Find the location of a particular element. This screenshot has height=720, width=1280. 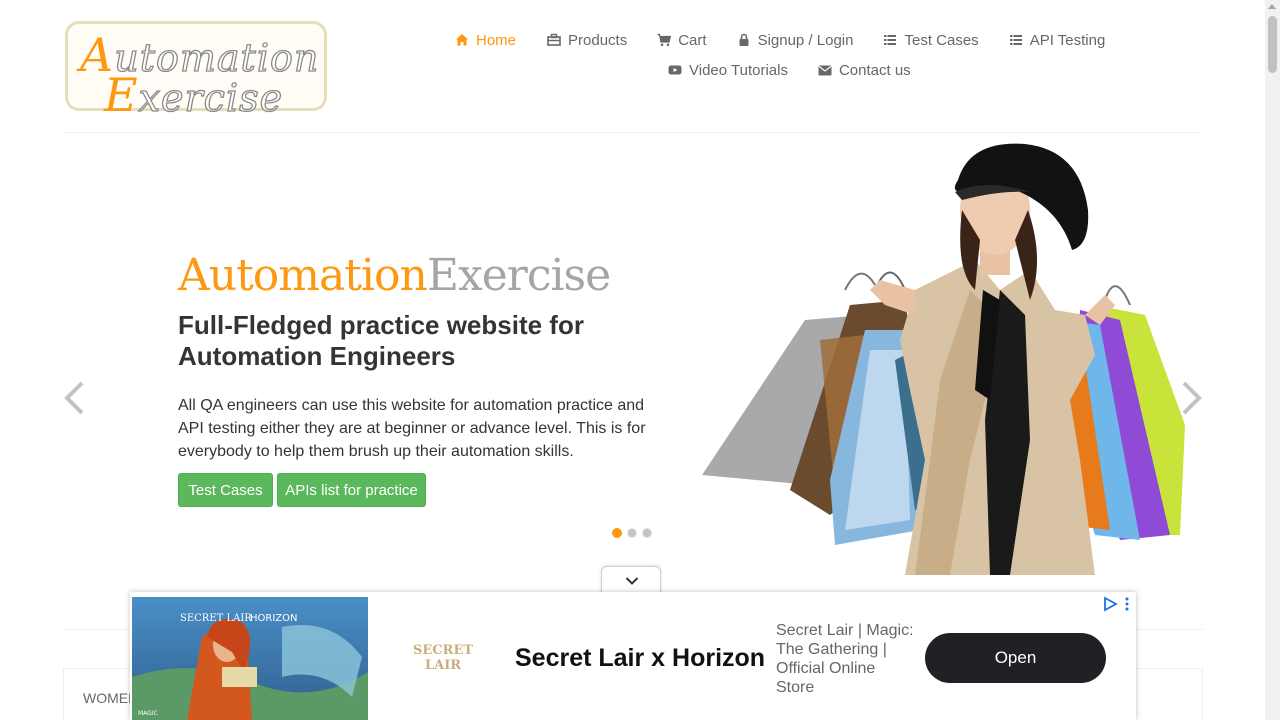

page-scrollbar is located at coordinates (1272, 360).